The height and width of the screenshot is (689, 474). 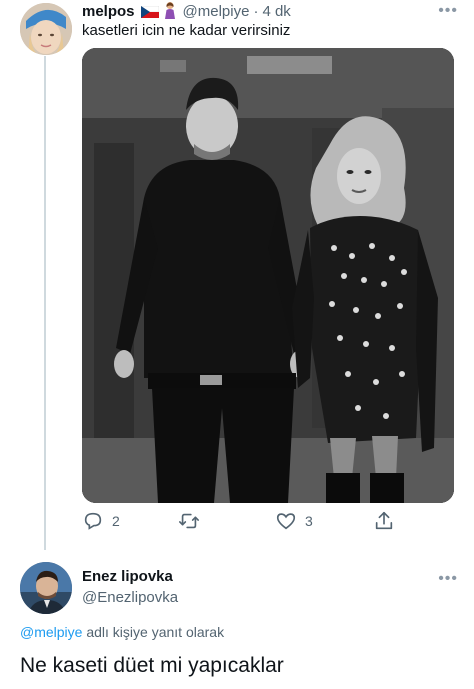 What do you see at coordinates (46, 29) in the screenshot?
I see `avatar-melpos` at bounding box center [46, 29].